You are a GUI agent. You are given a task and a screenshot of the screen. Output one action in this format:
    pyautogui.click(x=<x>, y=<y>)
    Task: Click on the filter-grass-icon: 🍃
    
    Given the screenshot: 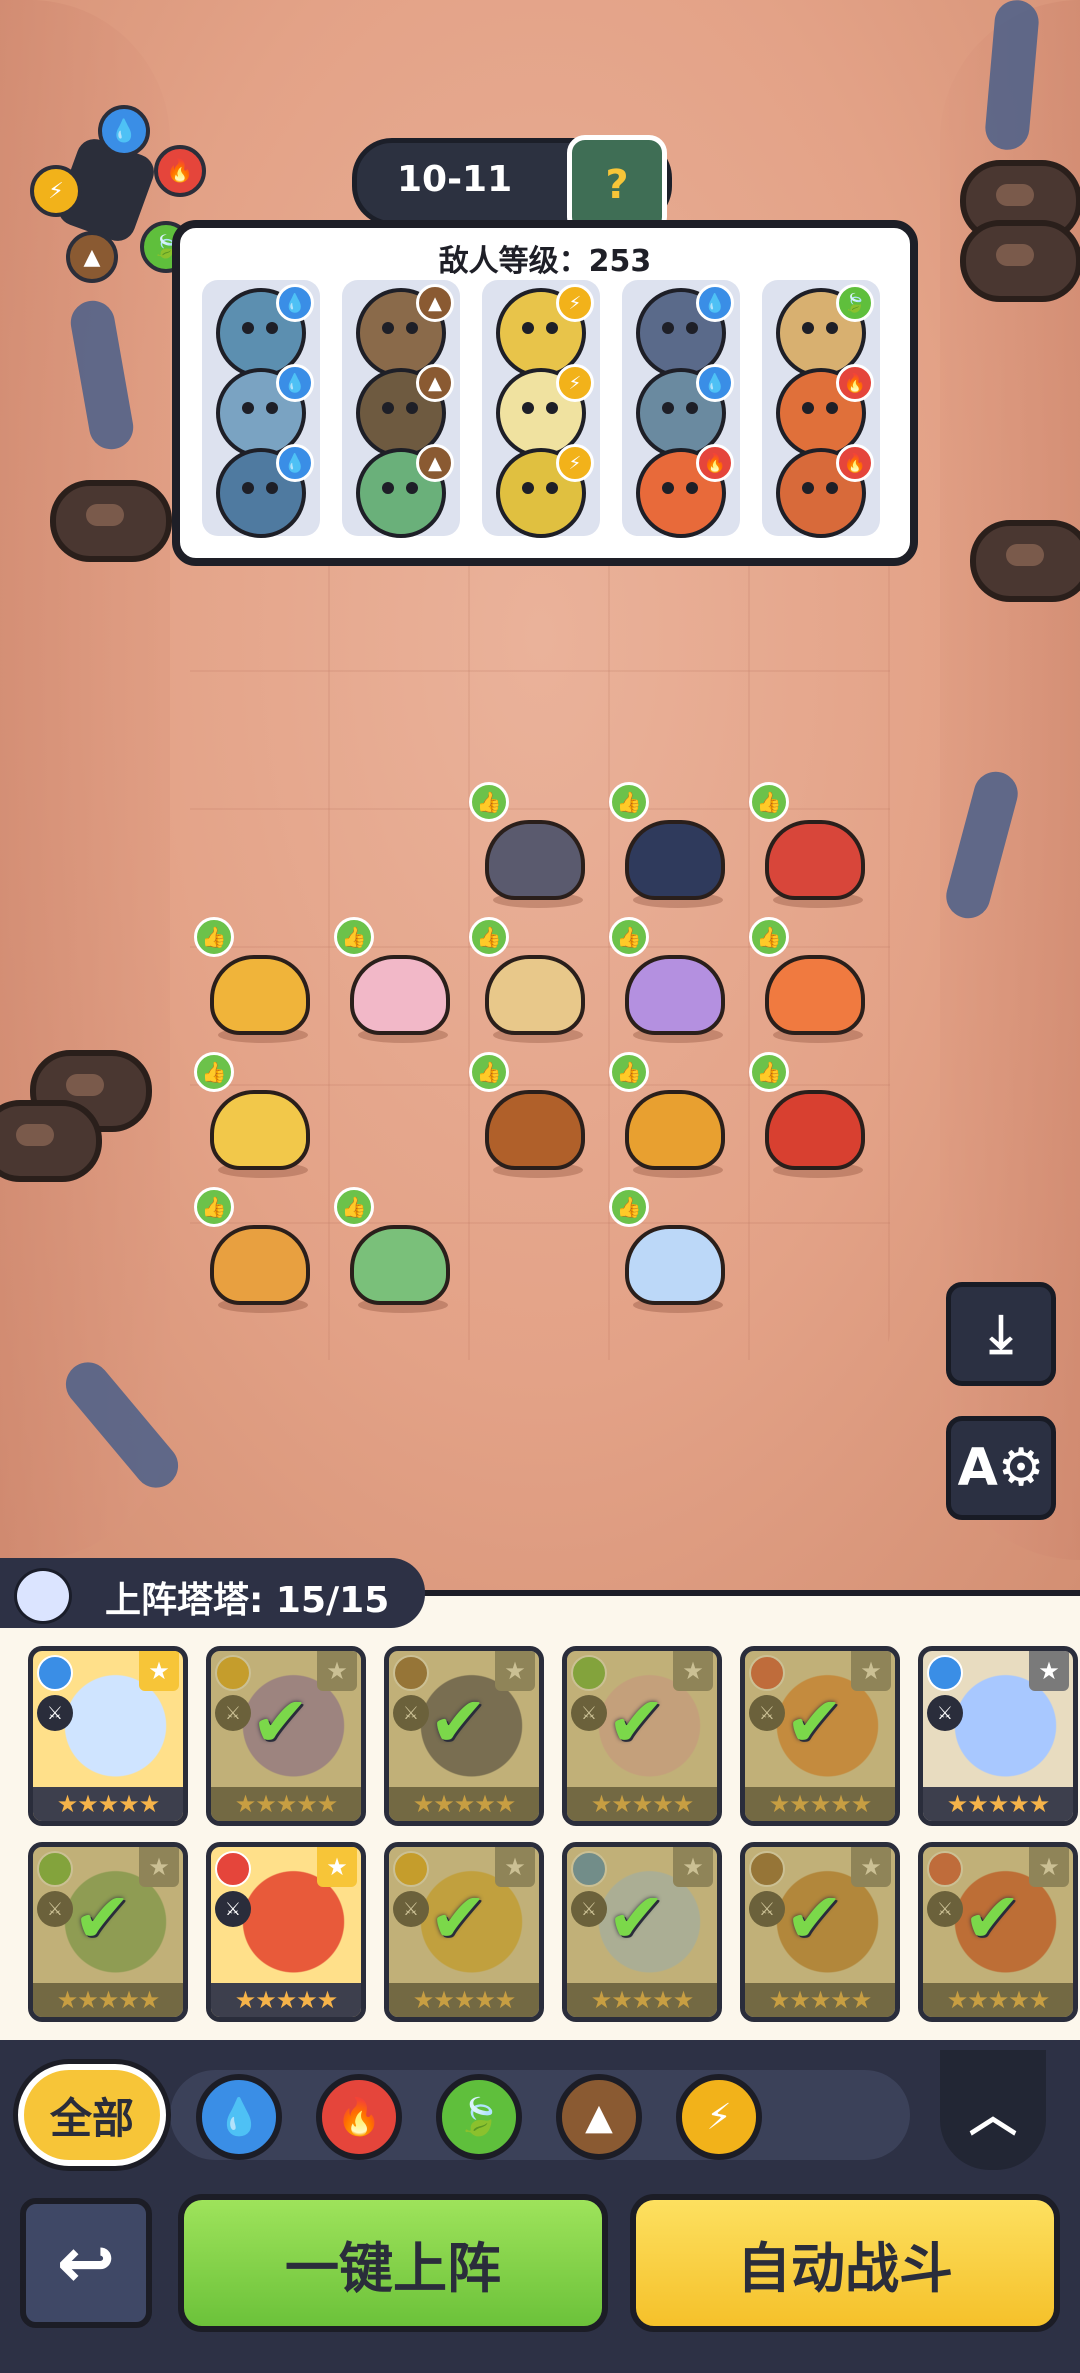 What is the action you would take?
    pyautogui.click(x=479, y=2117)
    